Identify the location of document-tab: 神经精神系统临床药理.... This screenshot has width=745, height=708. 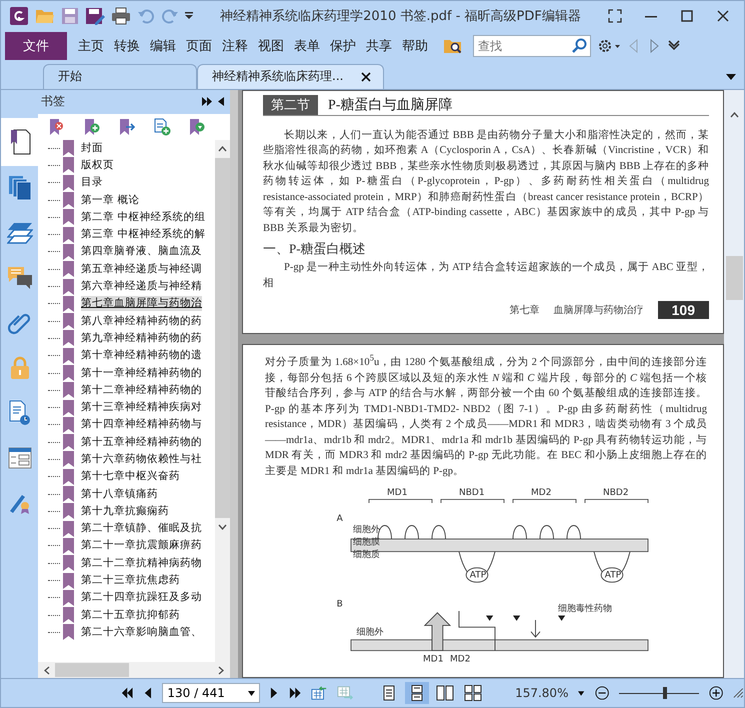
(290, 76).